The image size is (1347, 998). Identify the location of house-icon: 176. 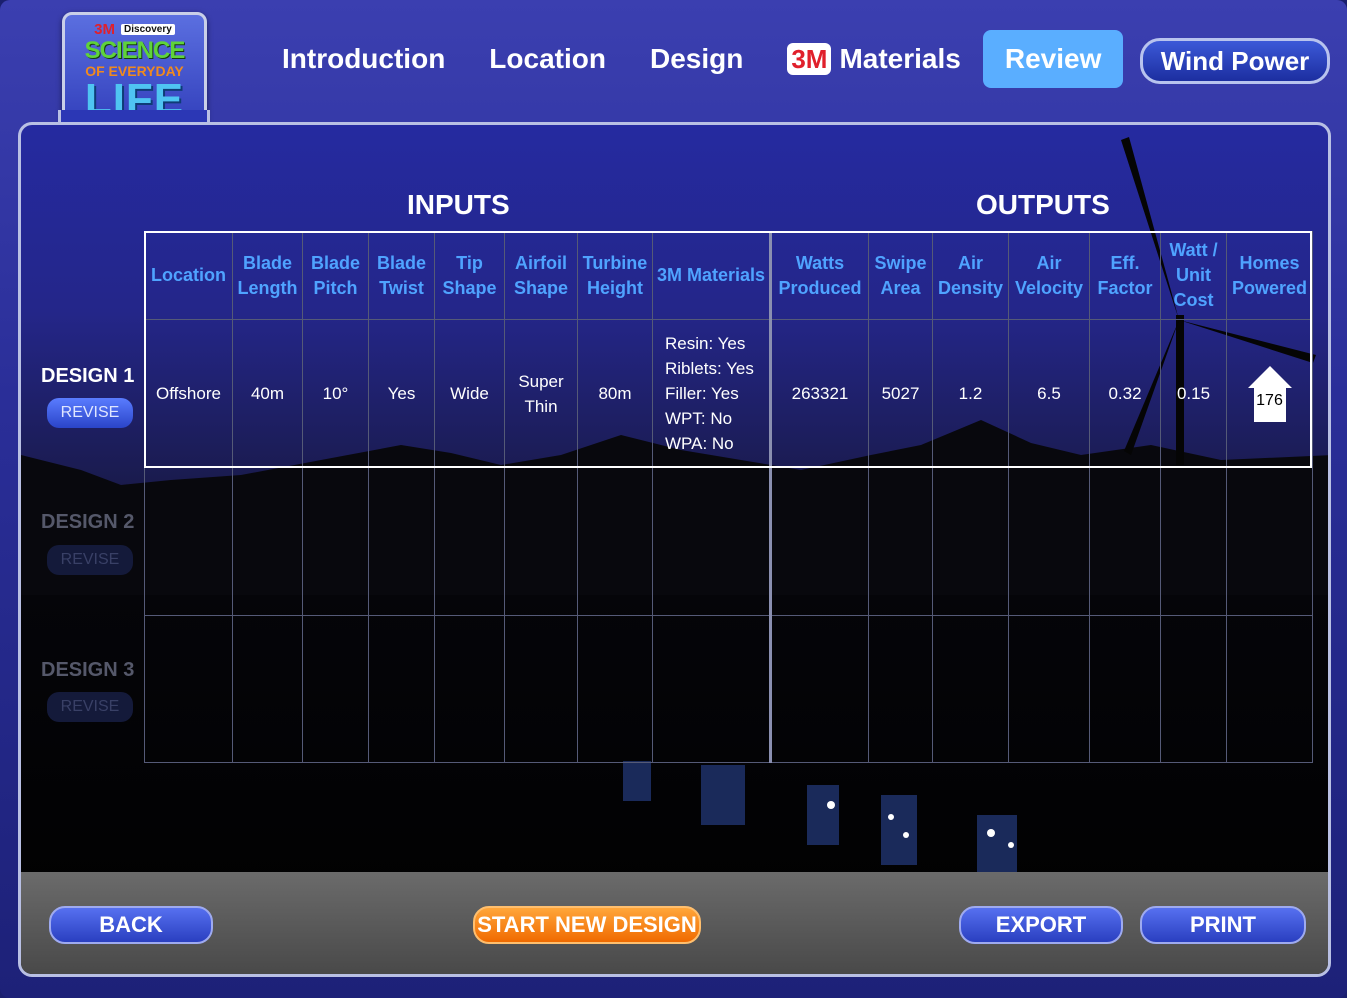
(1270, 394).